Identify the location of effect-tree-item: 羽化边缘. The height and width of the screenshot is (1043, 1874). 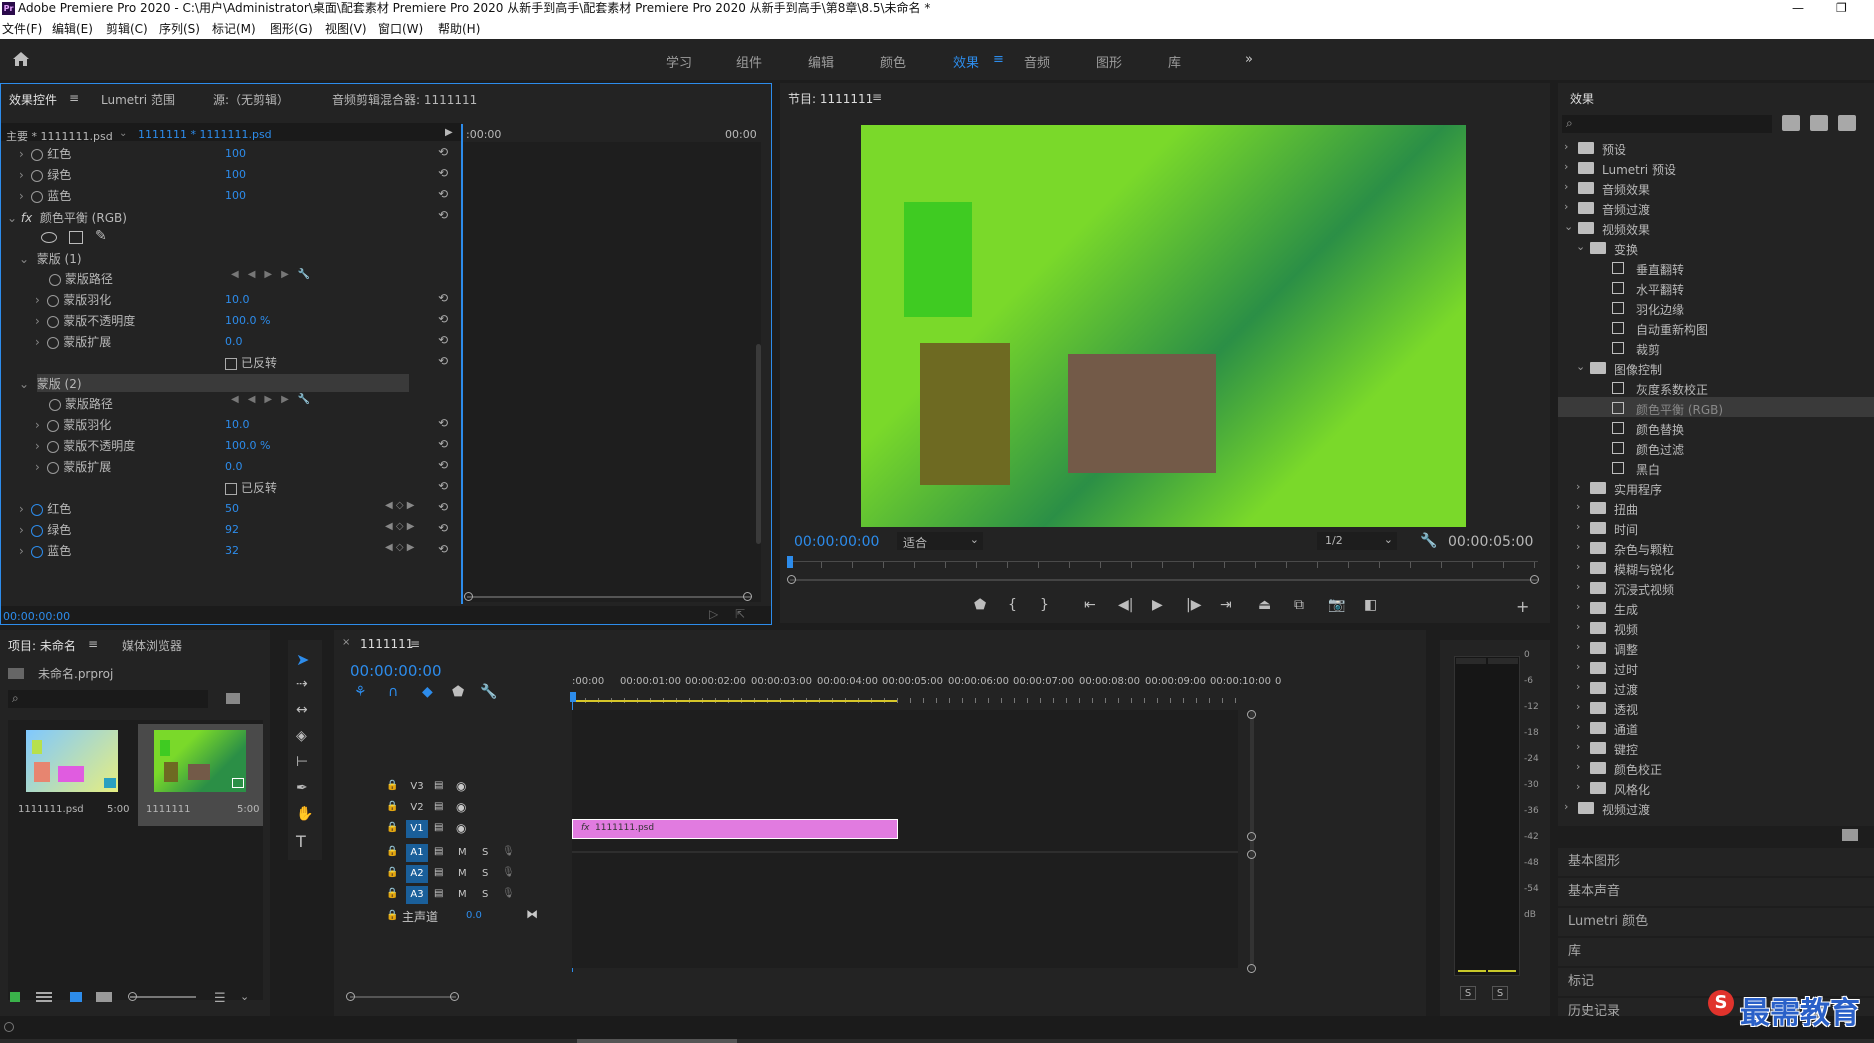
(1716, 307).